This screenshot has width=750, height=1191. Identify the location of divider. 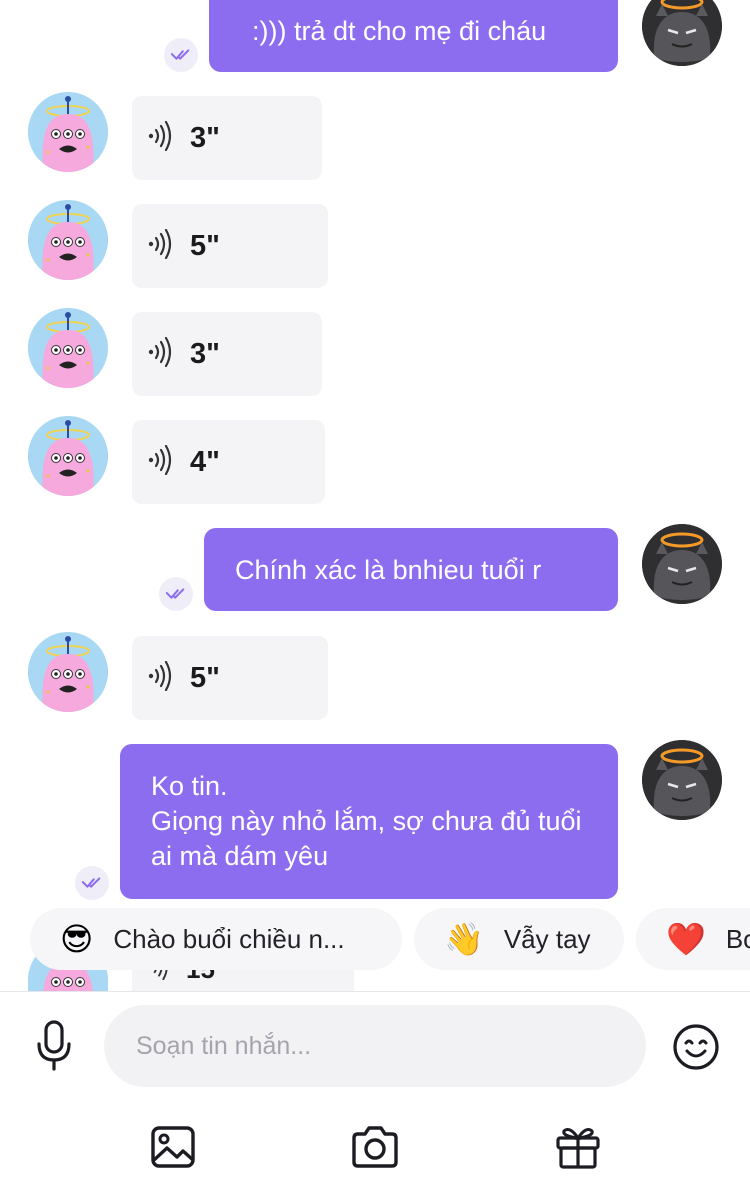
(375, 991).